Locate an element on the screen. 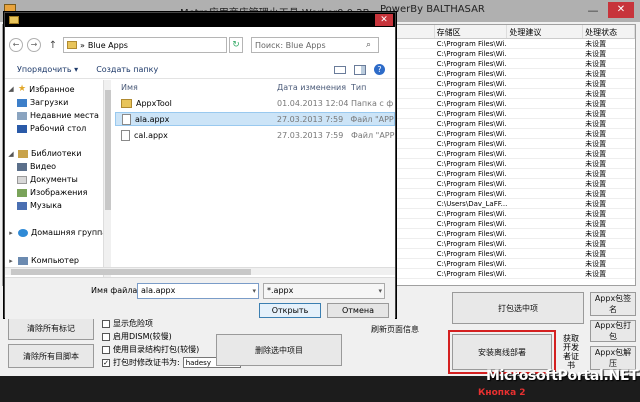 This screenshot has height=402, width=640. nav-homegroup: ▸ Домашняя группа is located at coordinates (55, 232).